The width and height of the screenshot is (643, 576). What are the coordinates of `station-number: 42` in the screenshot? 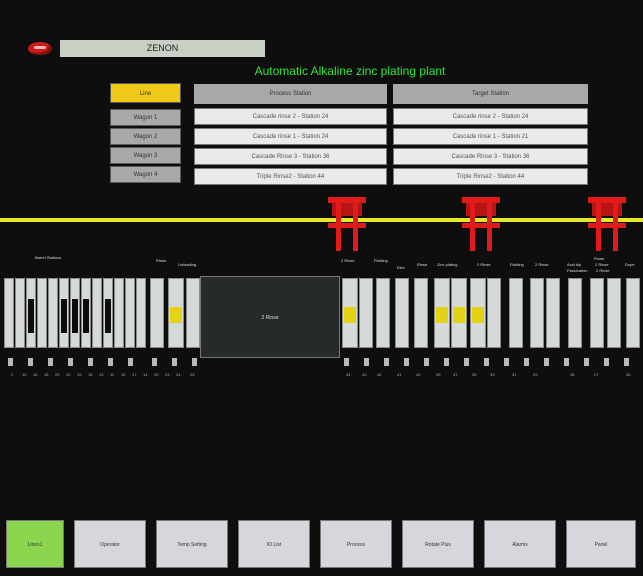 It's located at (379, 374).